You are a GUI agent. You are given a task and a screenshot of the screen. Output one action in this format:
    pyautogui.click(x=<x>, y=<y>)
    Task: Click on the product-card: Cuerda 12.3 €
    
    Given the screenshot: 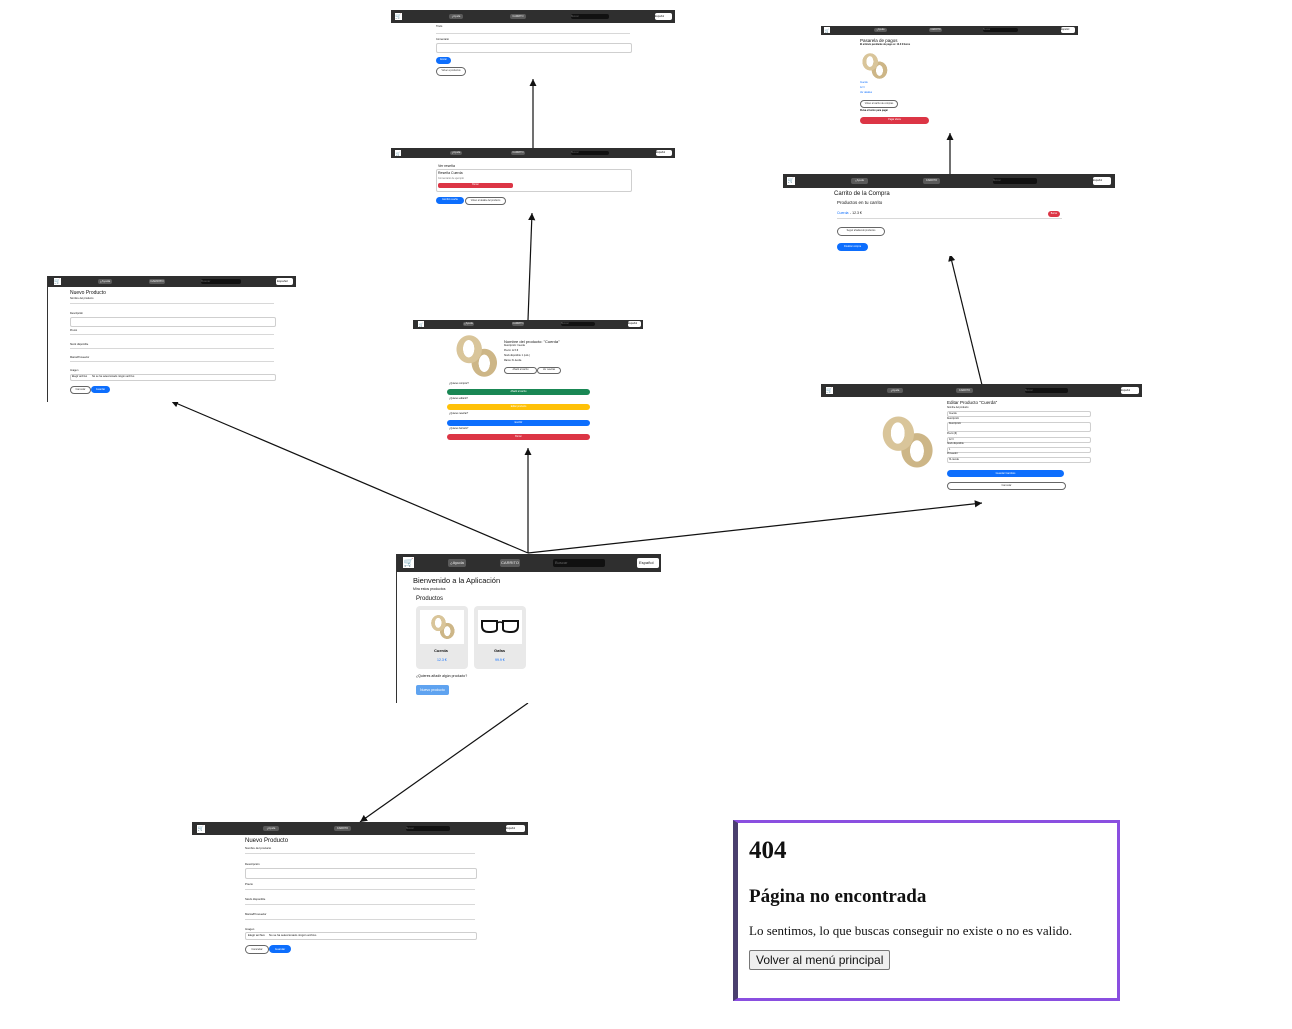 What is the action you would take?
    pyautogui.click(x=442, y=637)
    